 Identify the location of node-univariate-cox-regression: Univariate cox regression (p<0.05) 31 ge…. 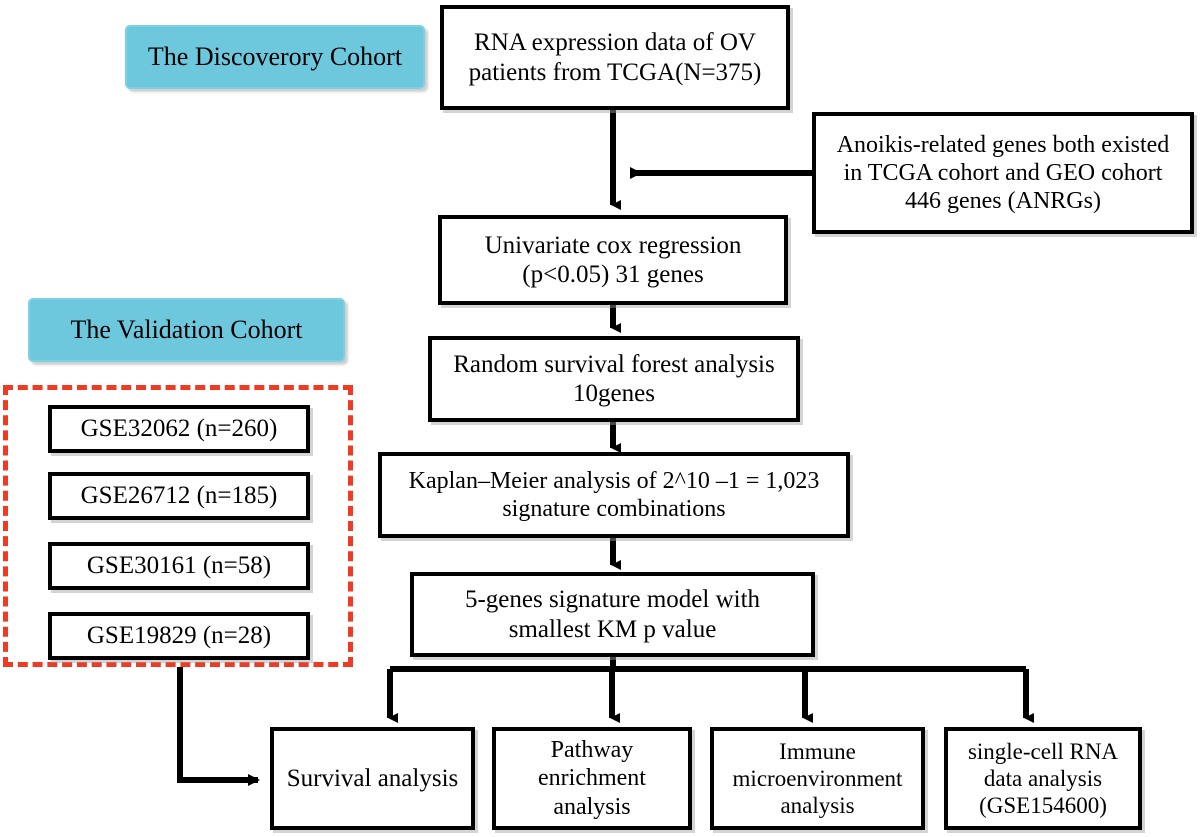
(613, 260).